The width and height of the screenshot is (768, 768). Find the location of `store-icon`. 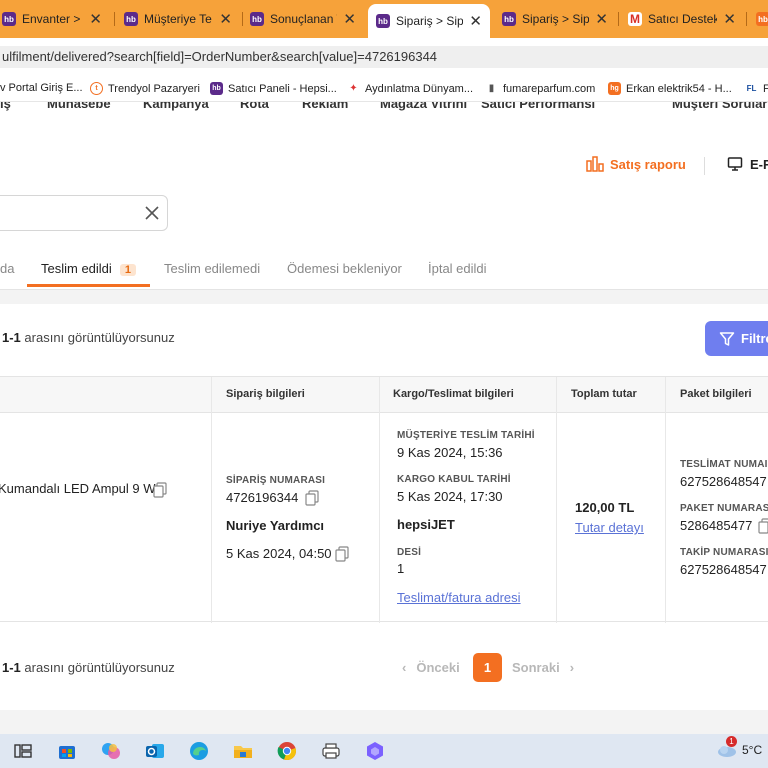

store-icon is located at coordinates (67, 751).